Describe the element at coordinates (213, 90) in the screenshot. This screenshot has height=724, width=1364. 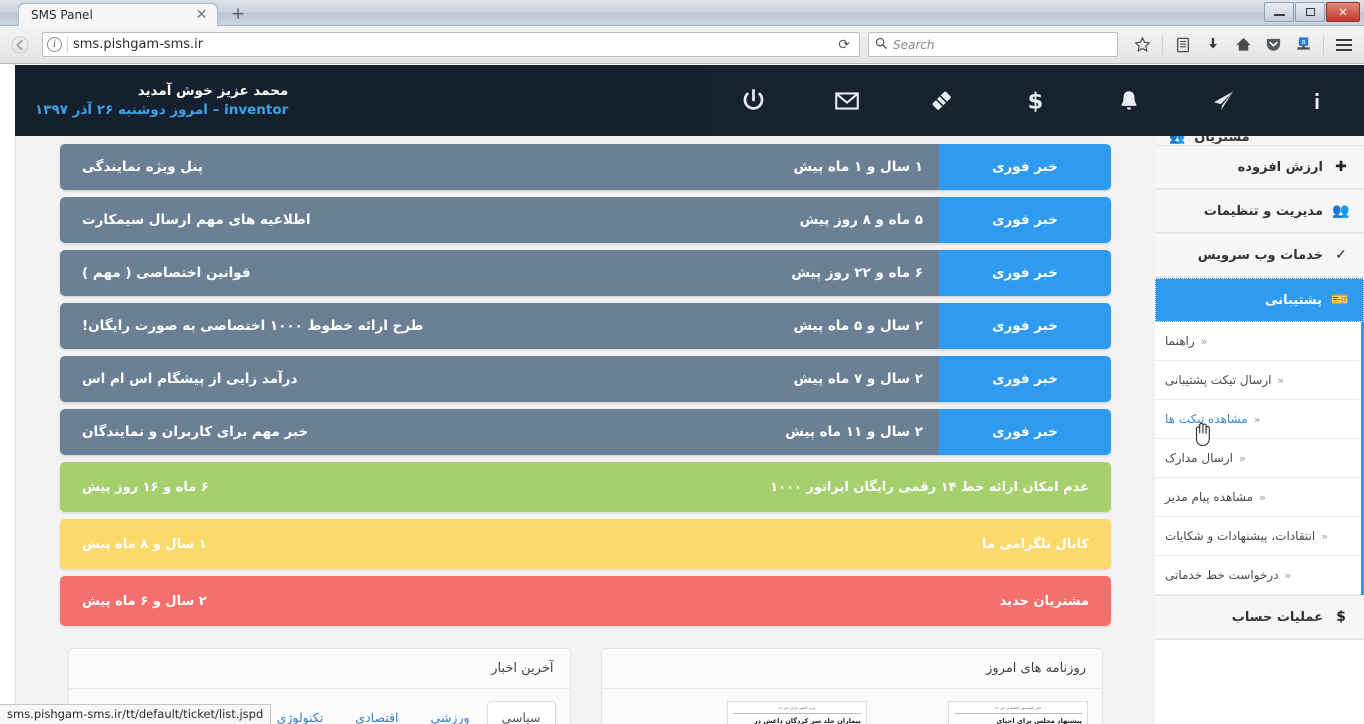
I see `welcome-greeting: محمد عزیز خوش آمدید` at that location.